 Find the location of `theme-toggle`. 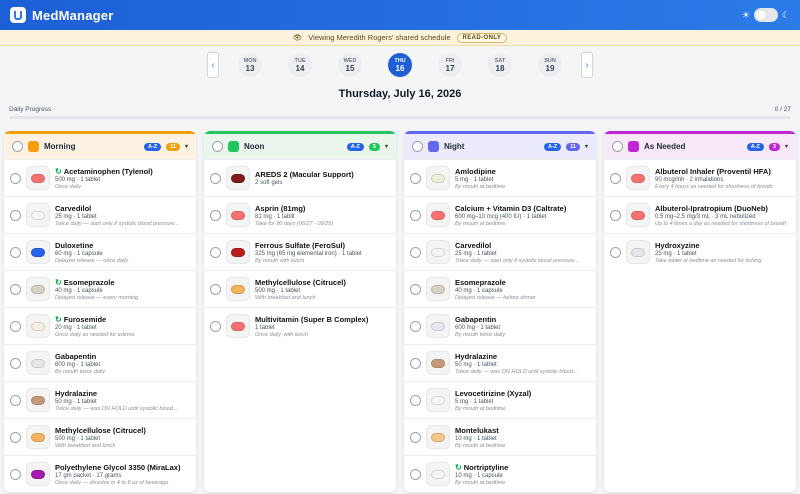

theme-toggle is located at coordinates (765, 15).